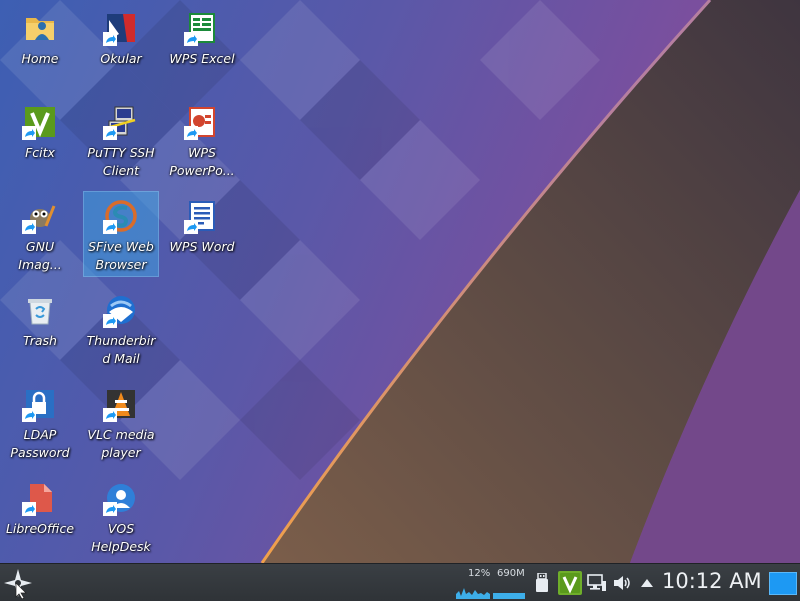 The height and width of the screenshot is (603, 800). Describe the element at coordinates (509, 596) in the screenshot. I see `memory-graph` at that location.